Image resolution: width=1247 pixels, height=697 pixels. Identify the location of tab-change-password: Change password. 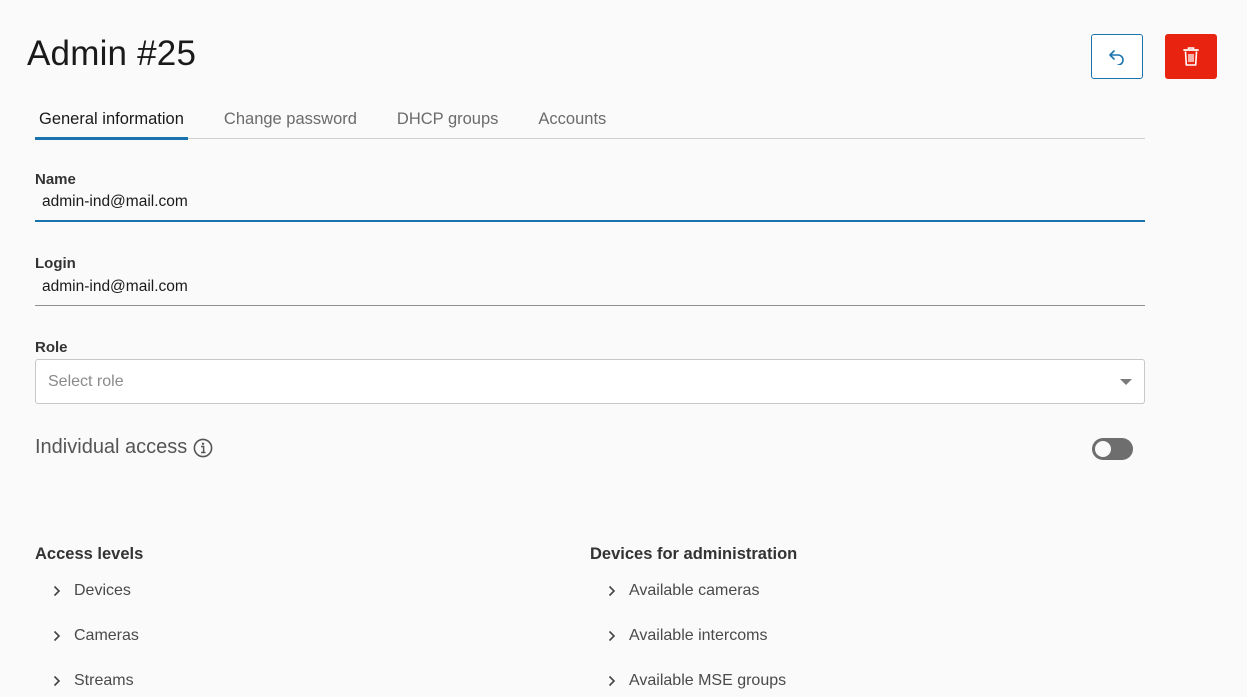
(290, 119).